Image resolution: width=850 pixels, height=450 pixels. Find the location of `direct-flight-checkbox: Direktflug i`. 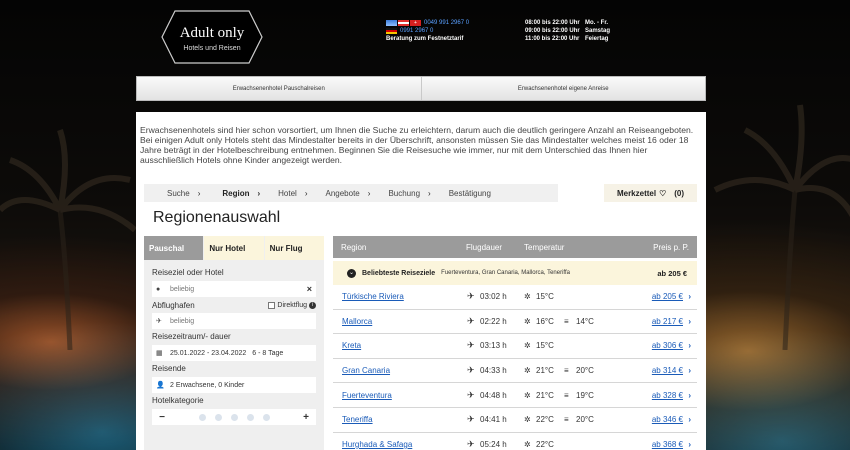

direct-flight-checkbox: Direktflug i is located at coordinates (292, 305).